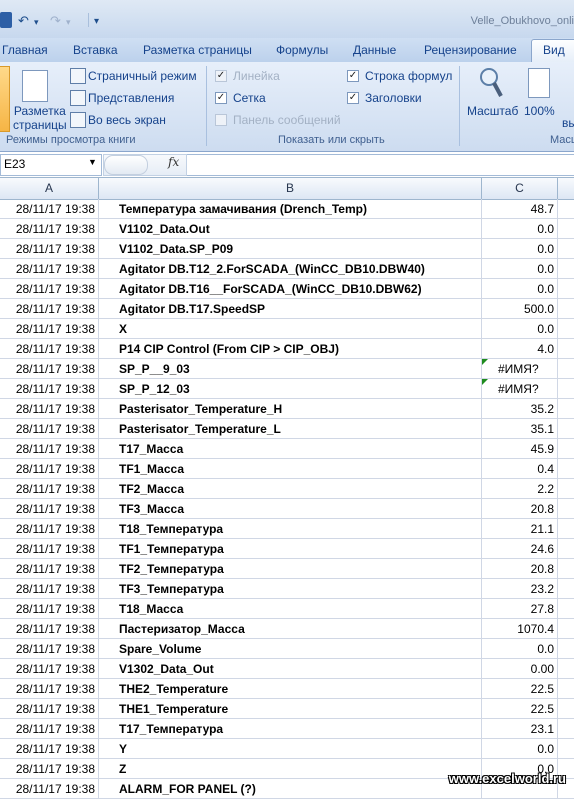 The image size is (574, 799). I want to click on formula-bar-grip, so click(126, 165).